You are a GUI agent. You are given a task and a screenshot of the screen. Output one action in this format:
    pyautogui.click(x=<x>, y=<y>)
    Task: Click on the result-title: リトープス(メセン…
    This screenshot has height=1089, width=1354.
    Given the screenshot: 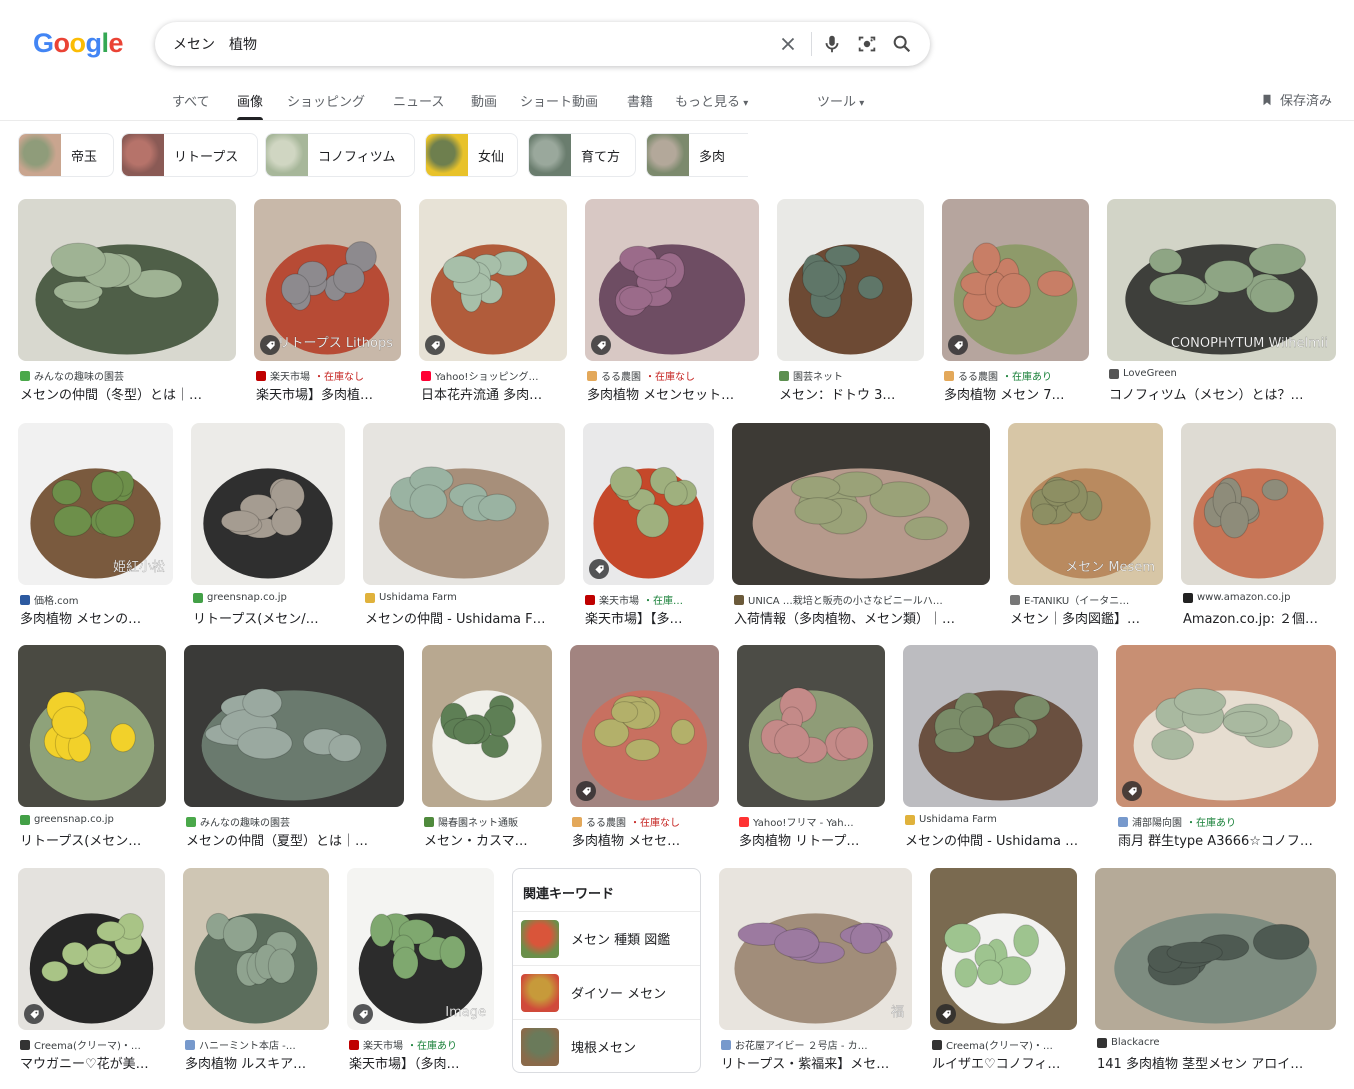 What is the action you would take?
    pyautogui.click(x=94, y=839)
    